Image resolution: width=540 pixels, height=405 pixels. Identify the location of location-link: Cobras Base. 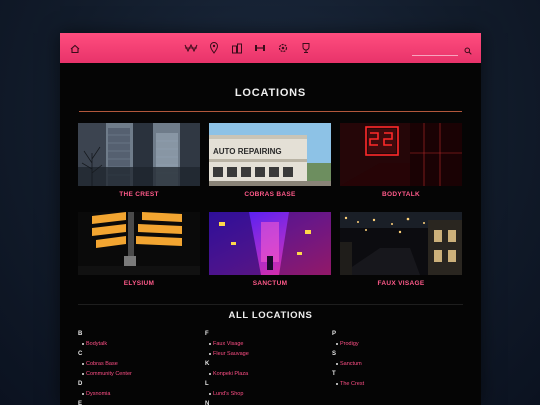
(141, 364).